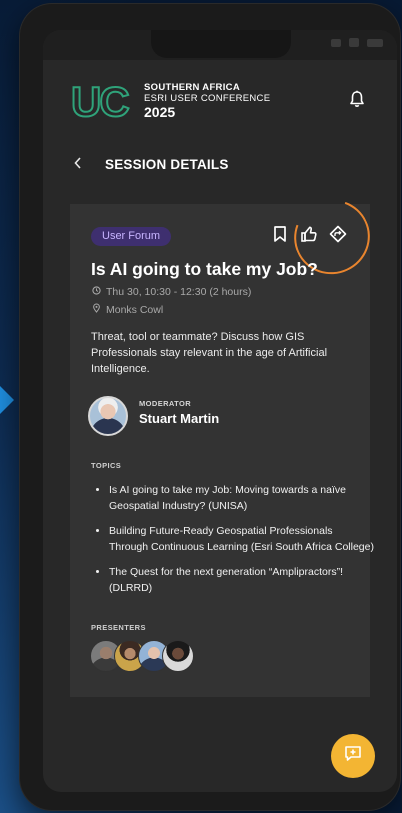 This screenshot has width=402, height=813. I want to click on chevron-left-icon, so click(78, 165).